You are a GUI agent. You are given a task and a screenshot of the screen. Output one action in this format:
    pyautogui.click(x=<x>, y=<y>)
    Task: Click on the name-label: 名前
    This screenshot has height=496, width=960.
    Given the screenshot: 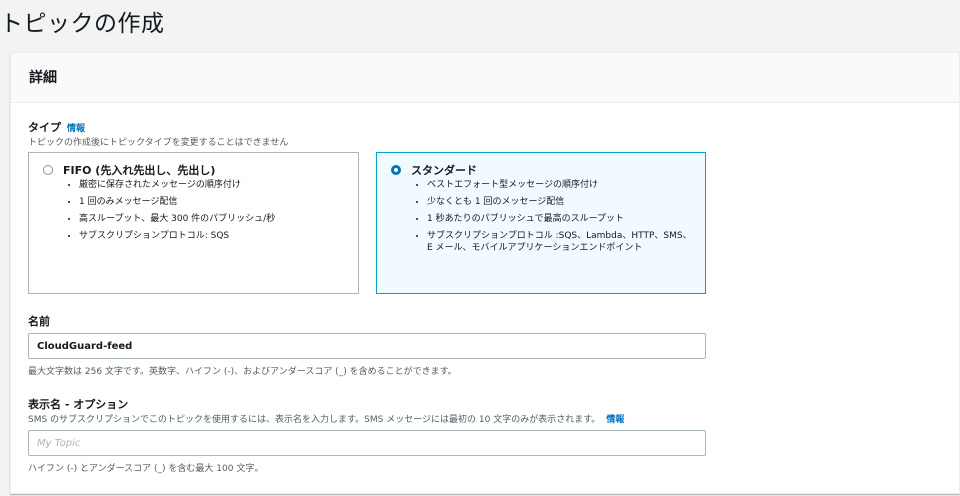 What is the action you would take?
    pyautogui.click(x=39, y=321)
    